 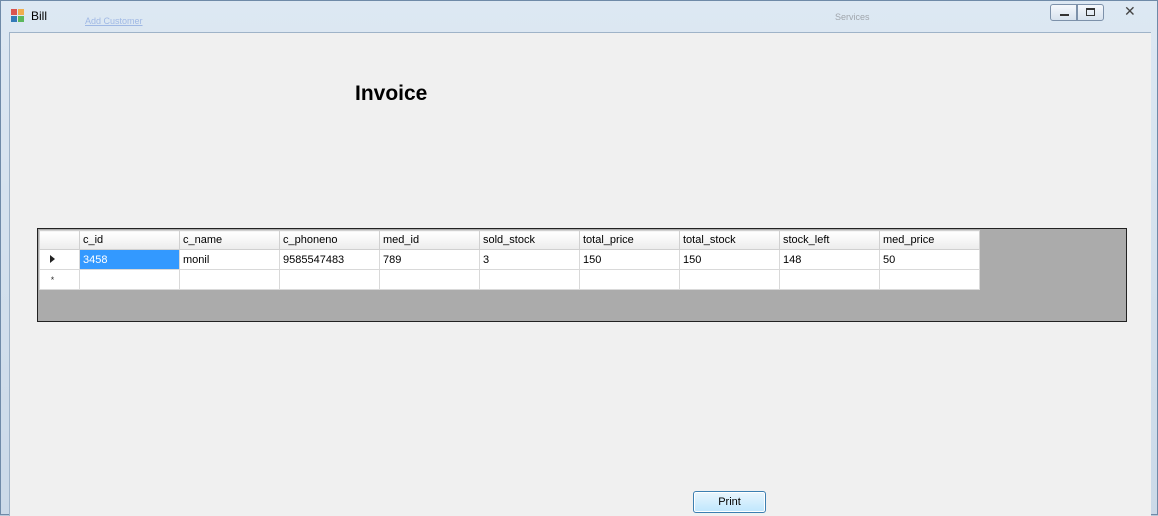 I want to click on new-cell-sold-stock, so click(x=529, y=279).